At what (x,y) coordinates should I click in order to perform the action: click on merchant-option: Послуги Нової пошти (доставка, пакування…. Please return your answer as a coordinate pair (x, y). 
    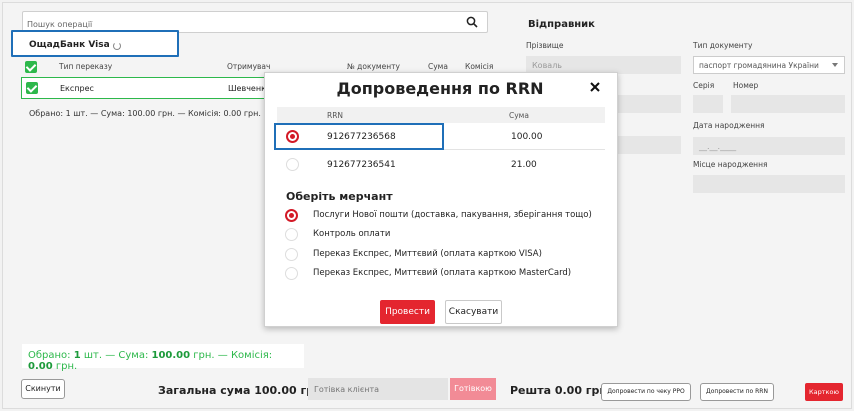
    Looking at the image, I should click on (445, 216).